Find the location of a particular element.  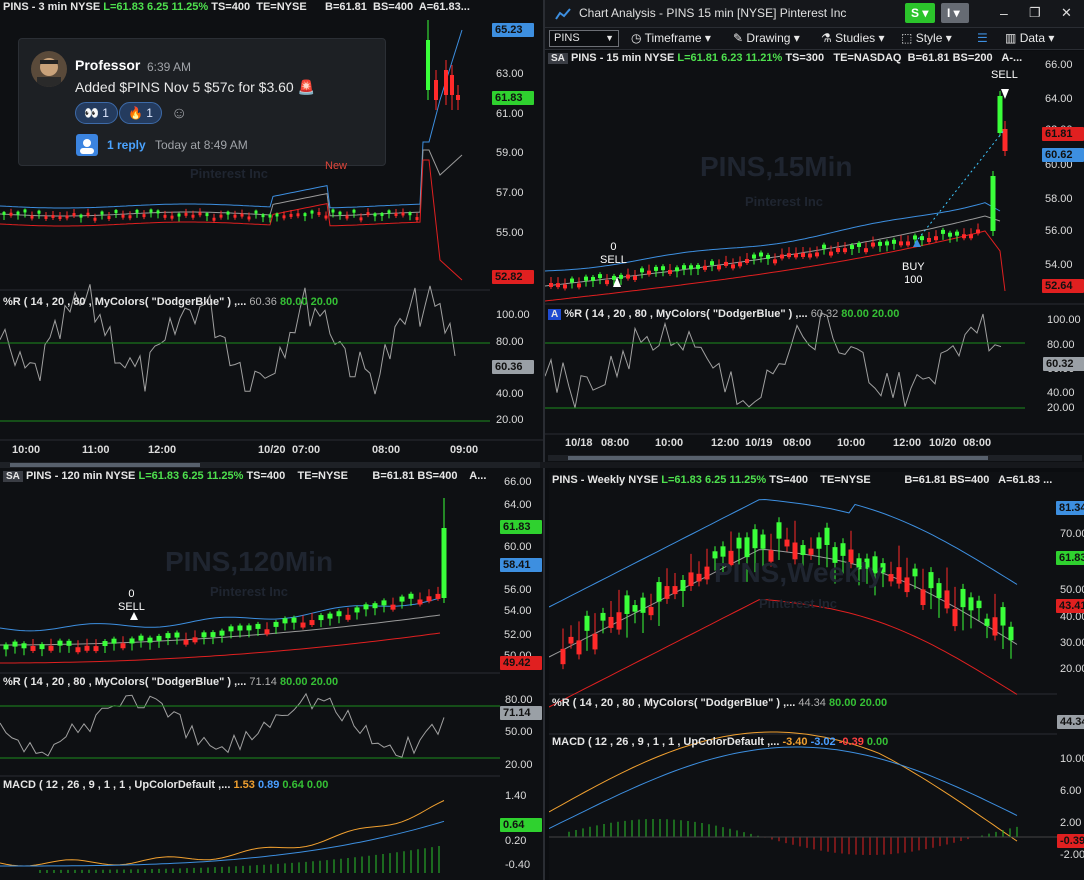

buy-marker is located at coordinates (917, 243).